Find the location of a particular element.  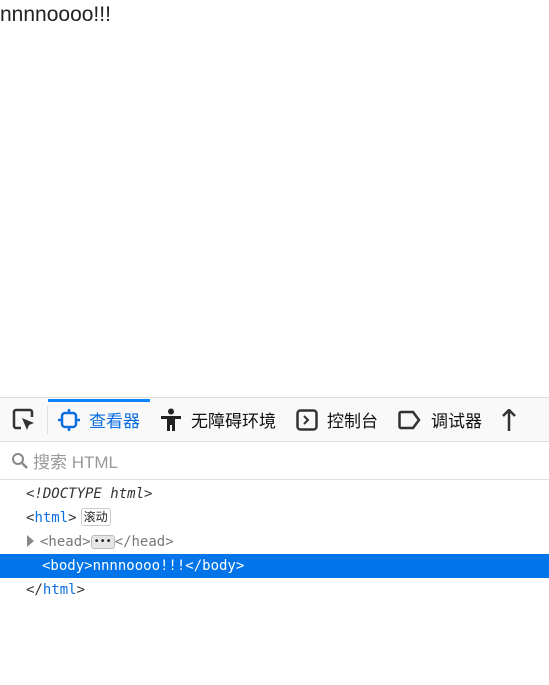

doctype-text: <!DOCTYPE html> is located at coordinates (89, 494).